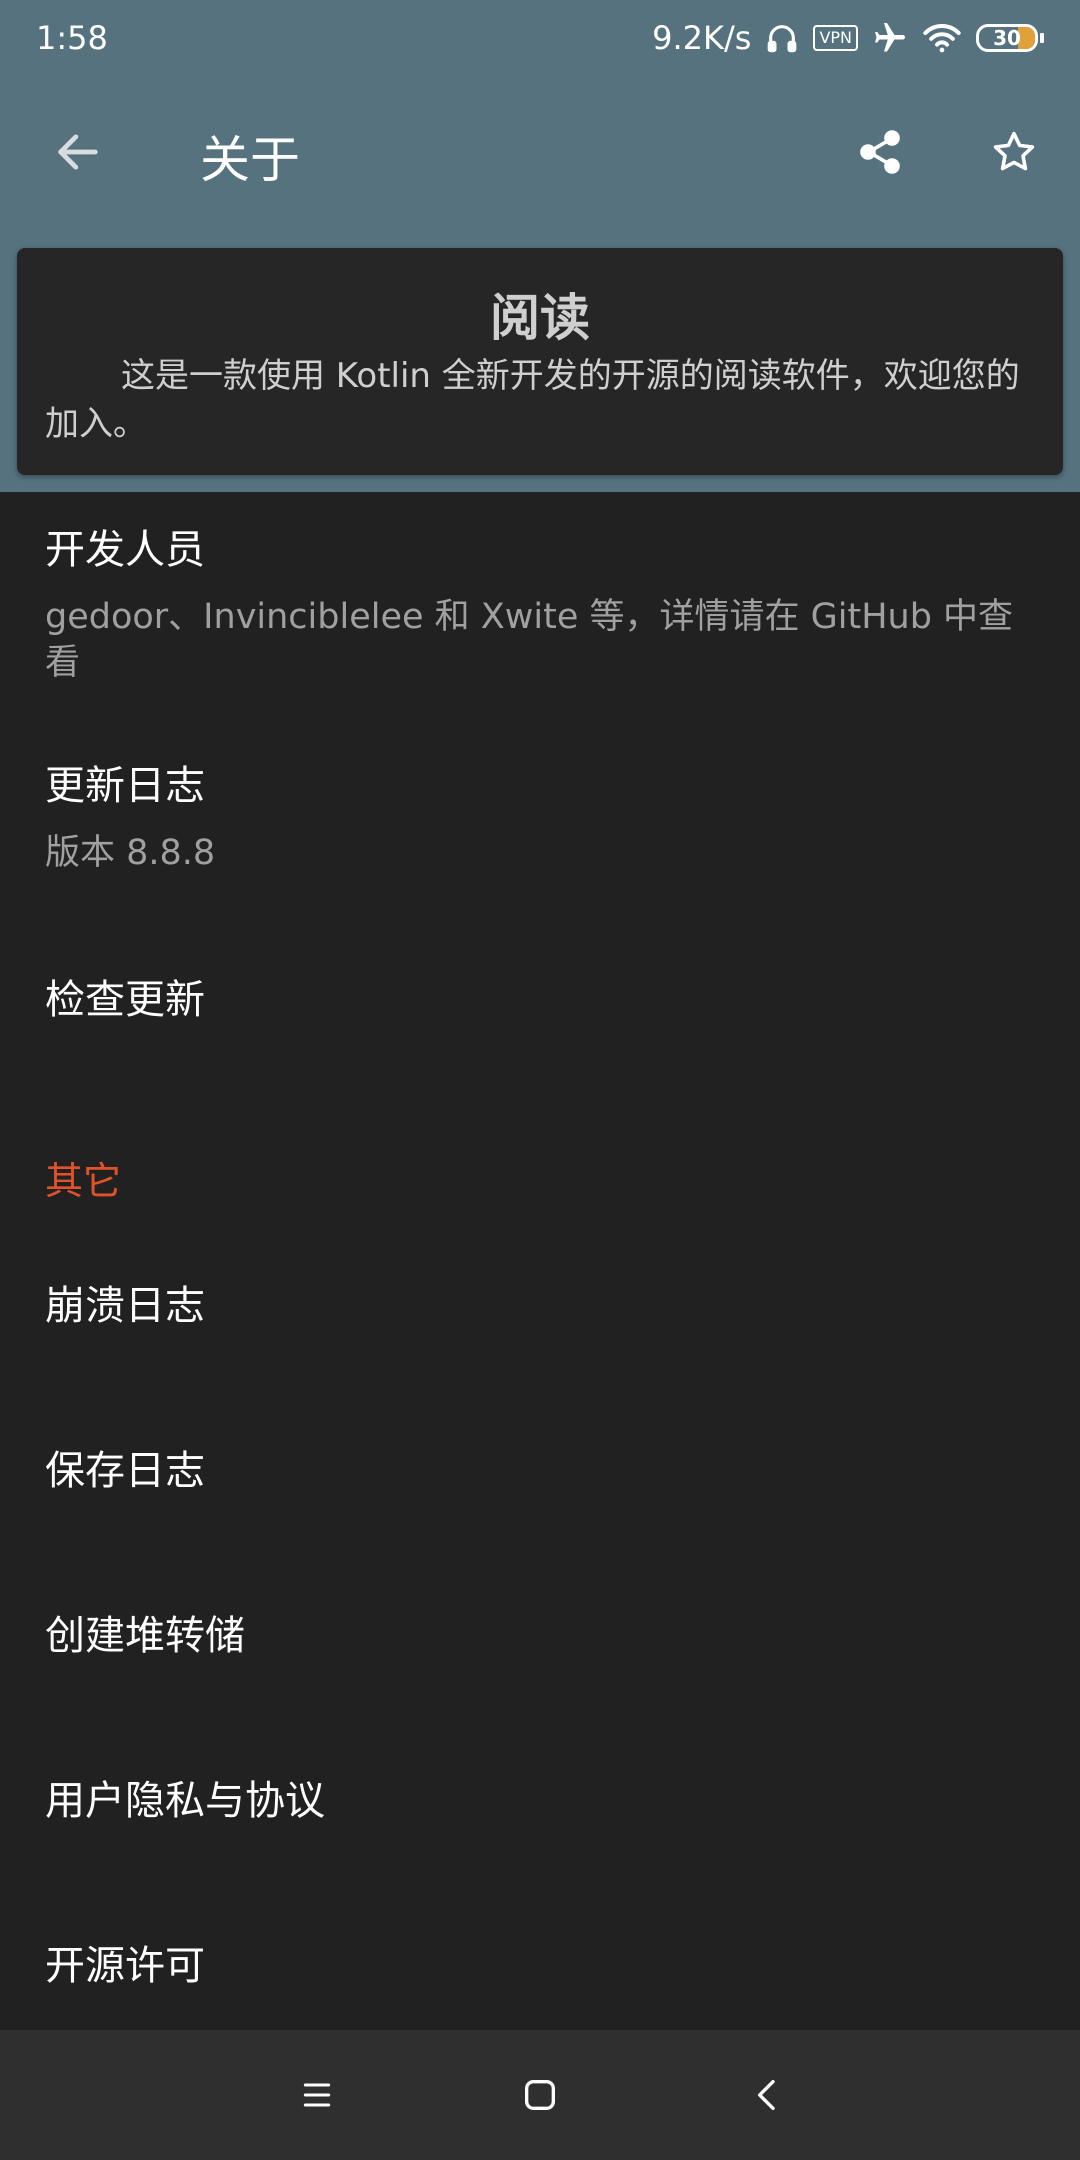 The height and width of the screenshot is (2160, 1080). What do you see at coordinates (540, 1801) in the screenshot?
I see `pref-privacy: 用户隐私与协议` at bounding box center [540, 1801].